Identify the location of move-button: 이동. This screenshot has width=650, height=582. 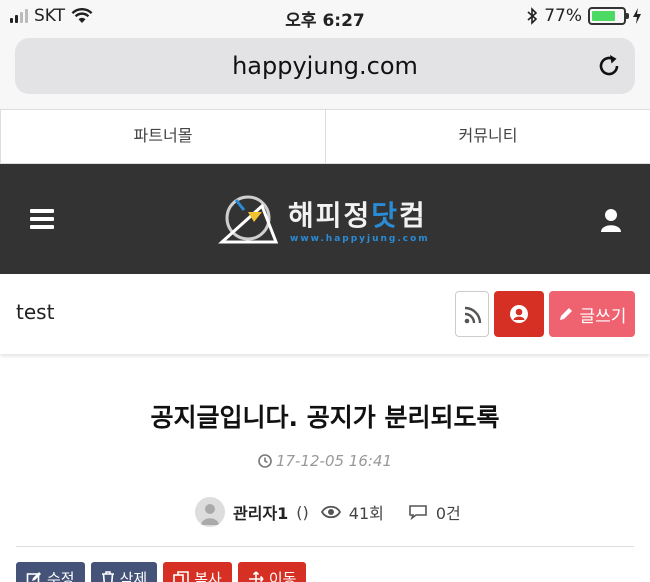
(272, 572).